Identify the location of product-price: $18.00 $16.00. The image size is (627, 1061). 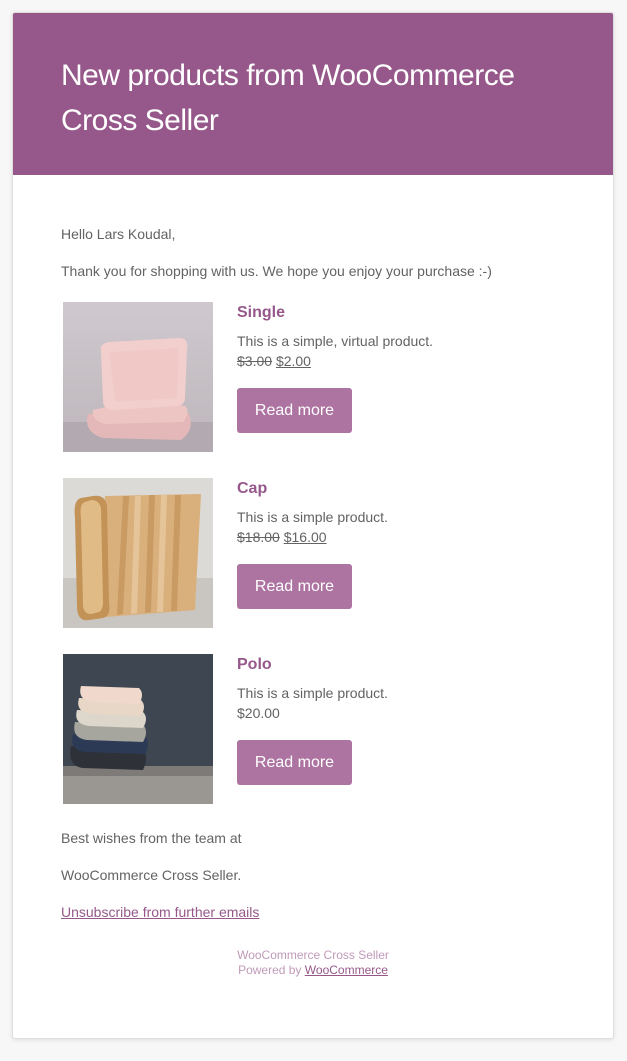
(312, 537).